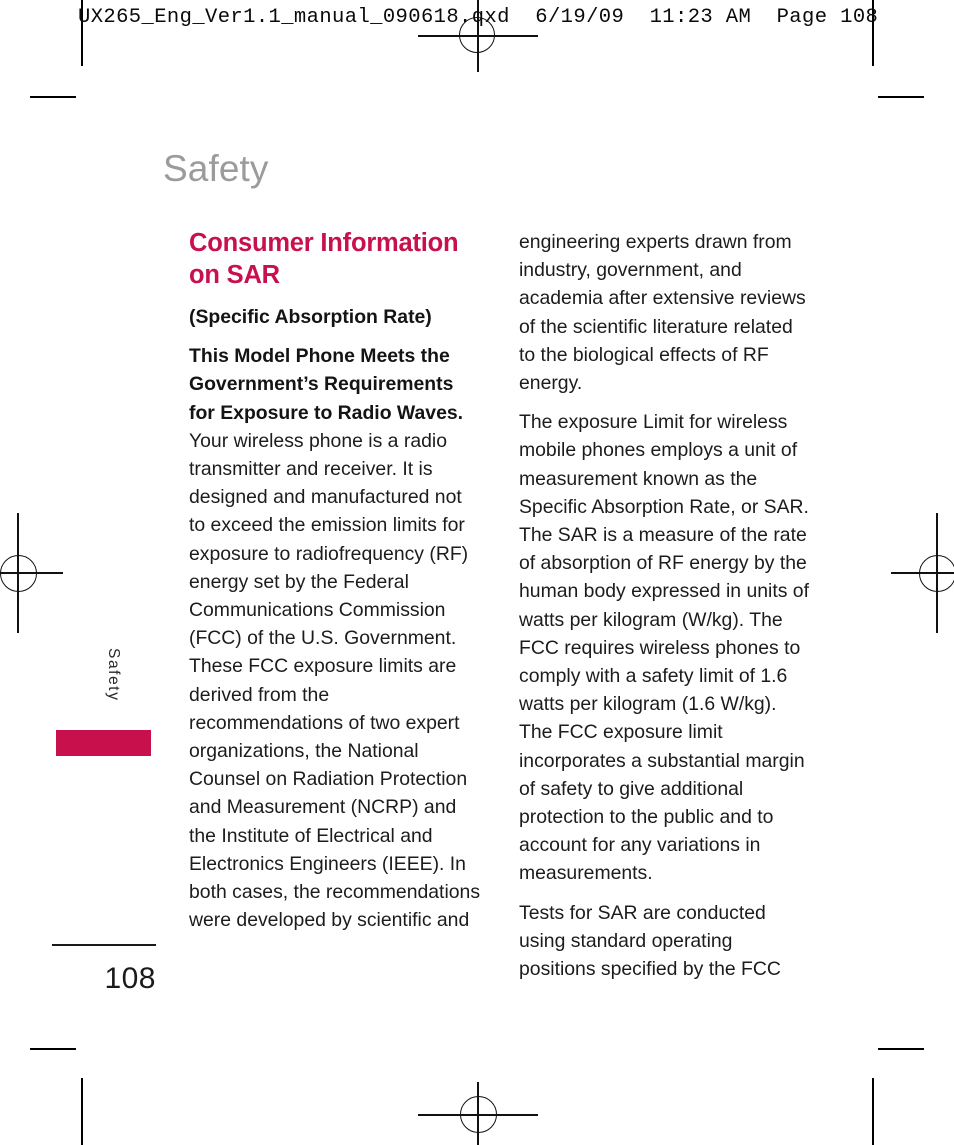 Image resolution: width=954 pixels, height=1145 pixels. Describe the element at coordinates (324, 259) in the screenshot. I see `section-heading: Consumer Information on SAR` at that location.